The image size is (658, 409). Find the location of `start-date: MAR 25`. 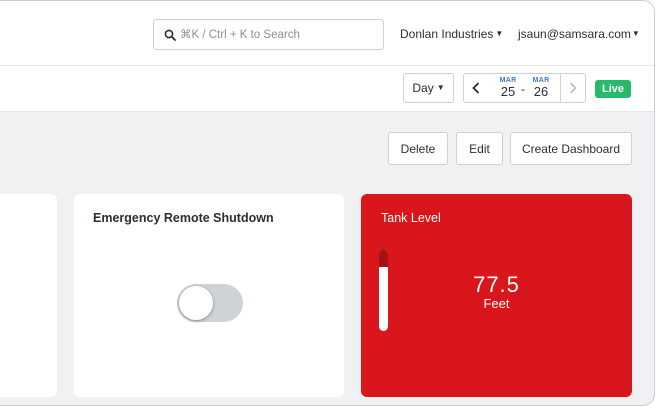

start-date: MAR 25 is located at coordinates (508, 86).